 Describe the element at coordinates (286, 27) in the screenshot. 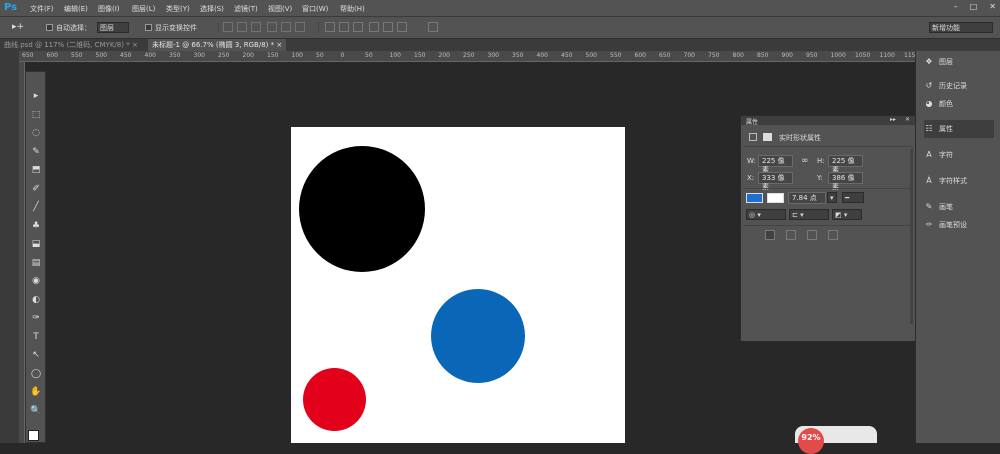

I see `align-hcenter-icon` at that location.